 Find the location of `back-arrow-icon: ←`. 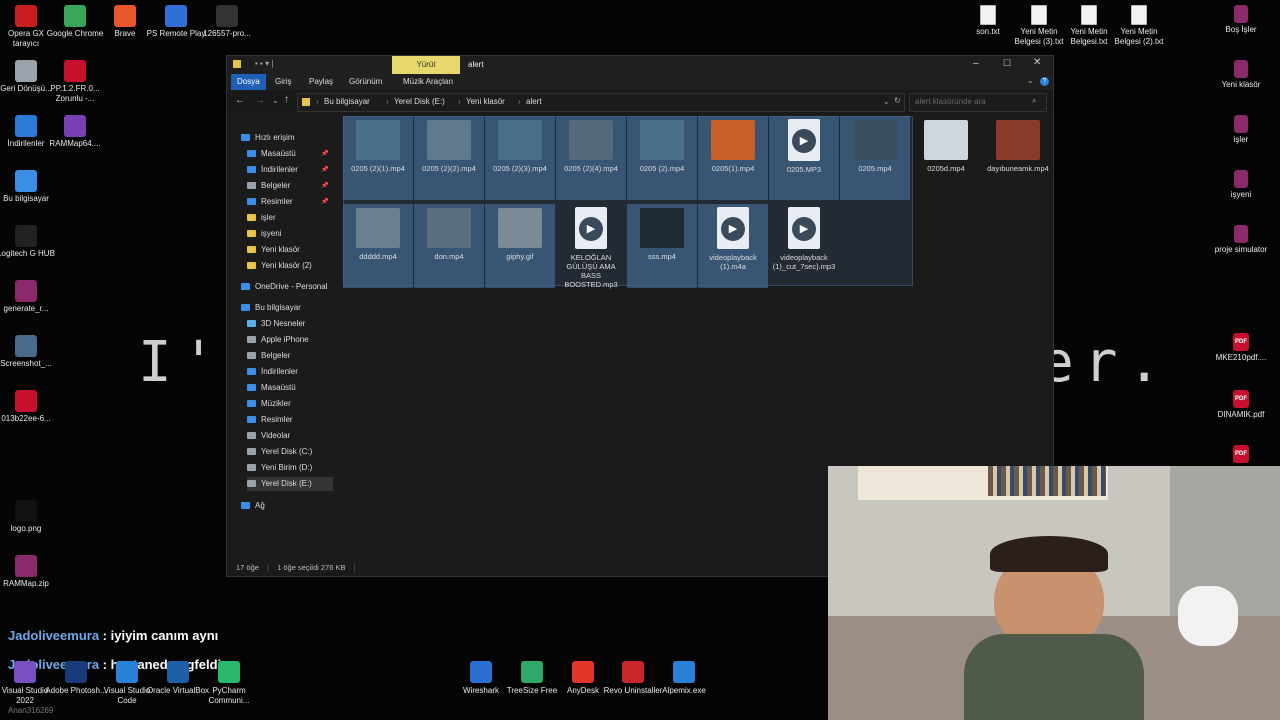

back-arrow-icon: ← is located at coordinates (240, 100).